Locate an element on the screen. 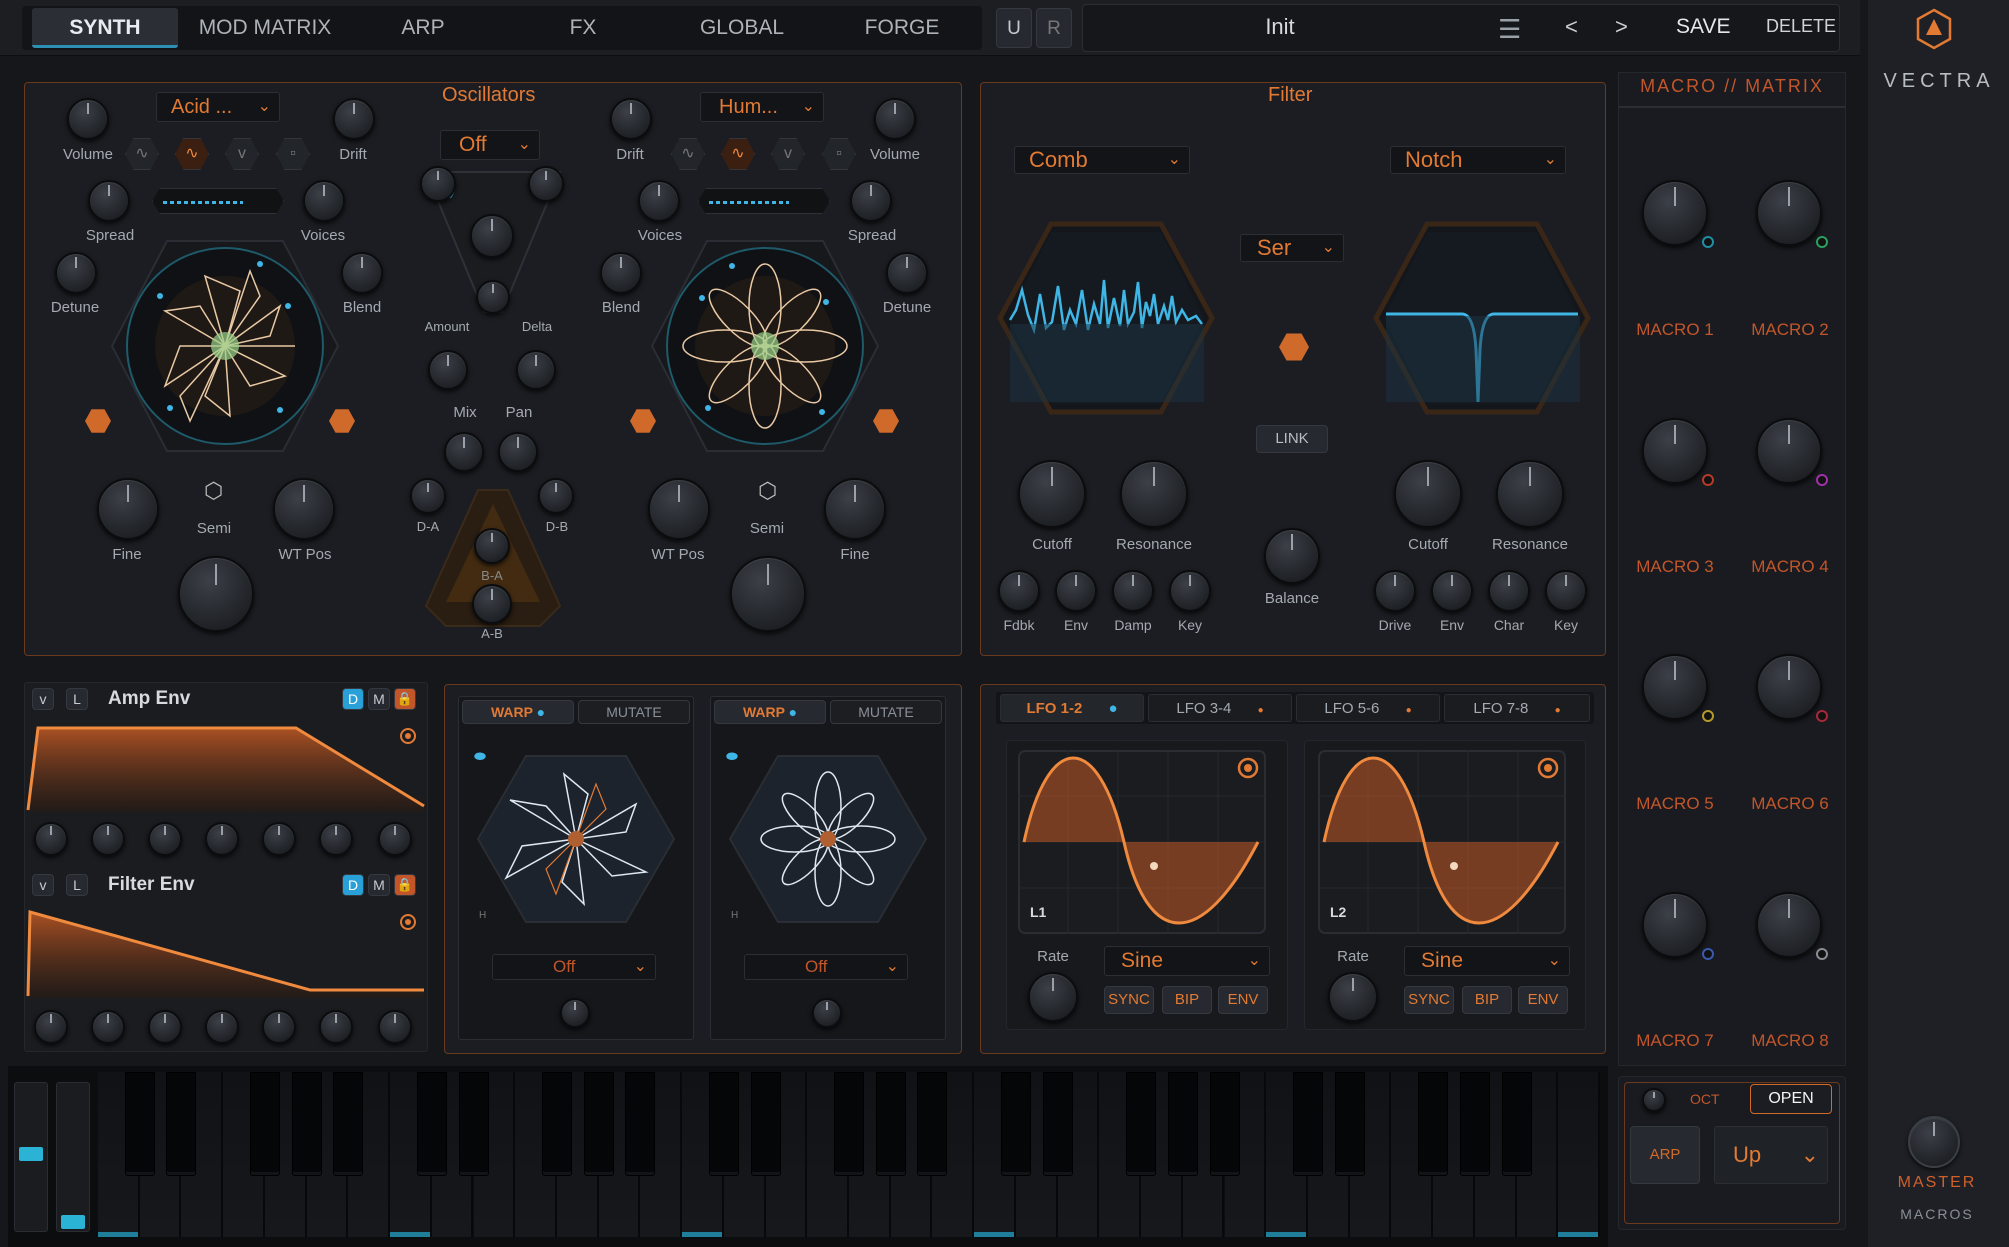 The height and width of the screenshot is (1247, 2009). tab-fx: FX is located at coordinates (583, 28).